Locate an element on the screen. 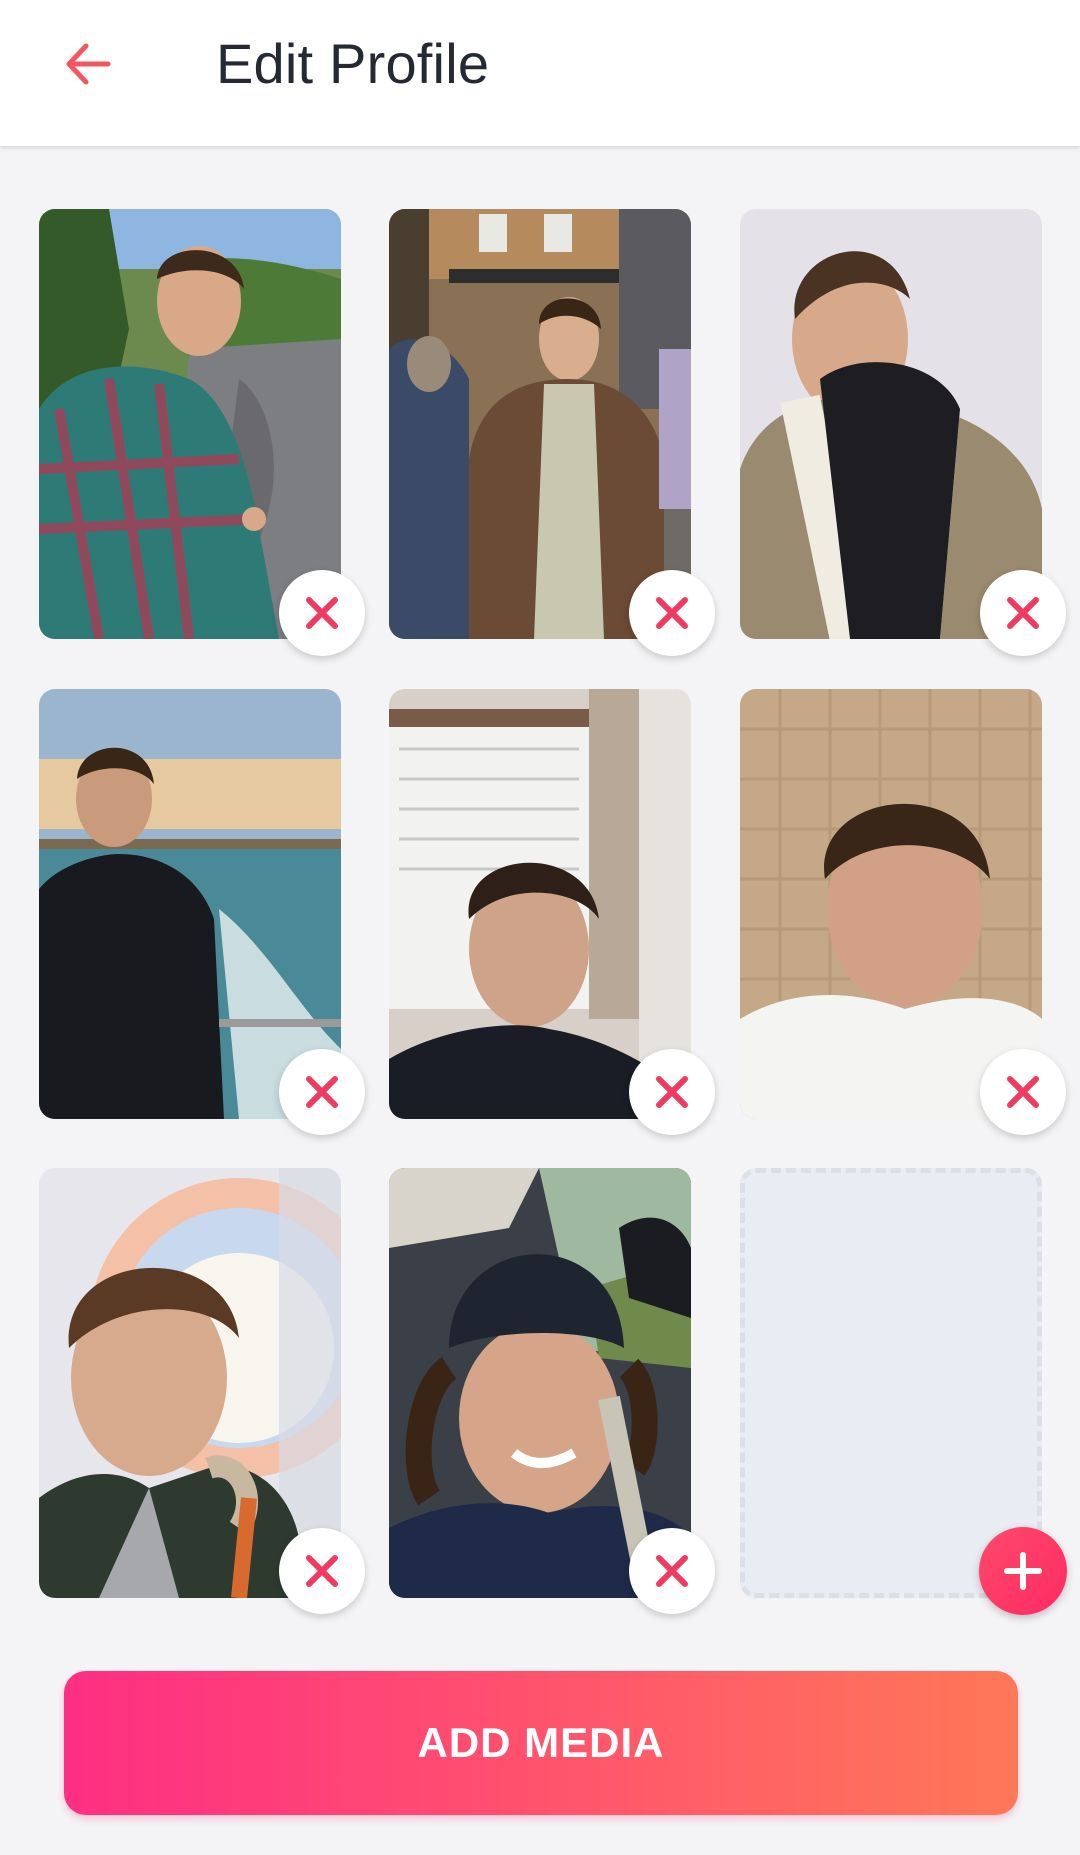 This screenshot has width=1080, height=1855. remove-photo-6-button is located at coordinates (1023, 1092).